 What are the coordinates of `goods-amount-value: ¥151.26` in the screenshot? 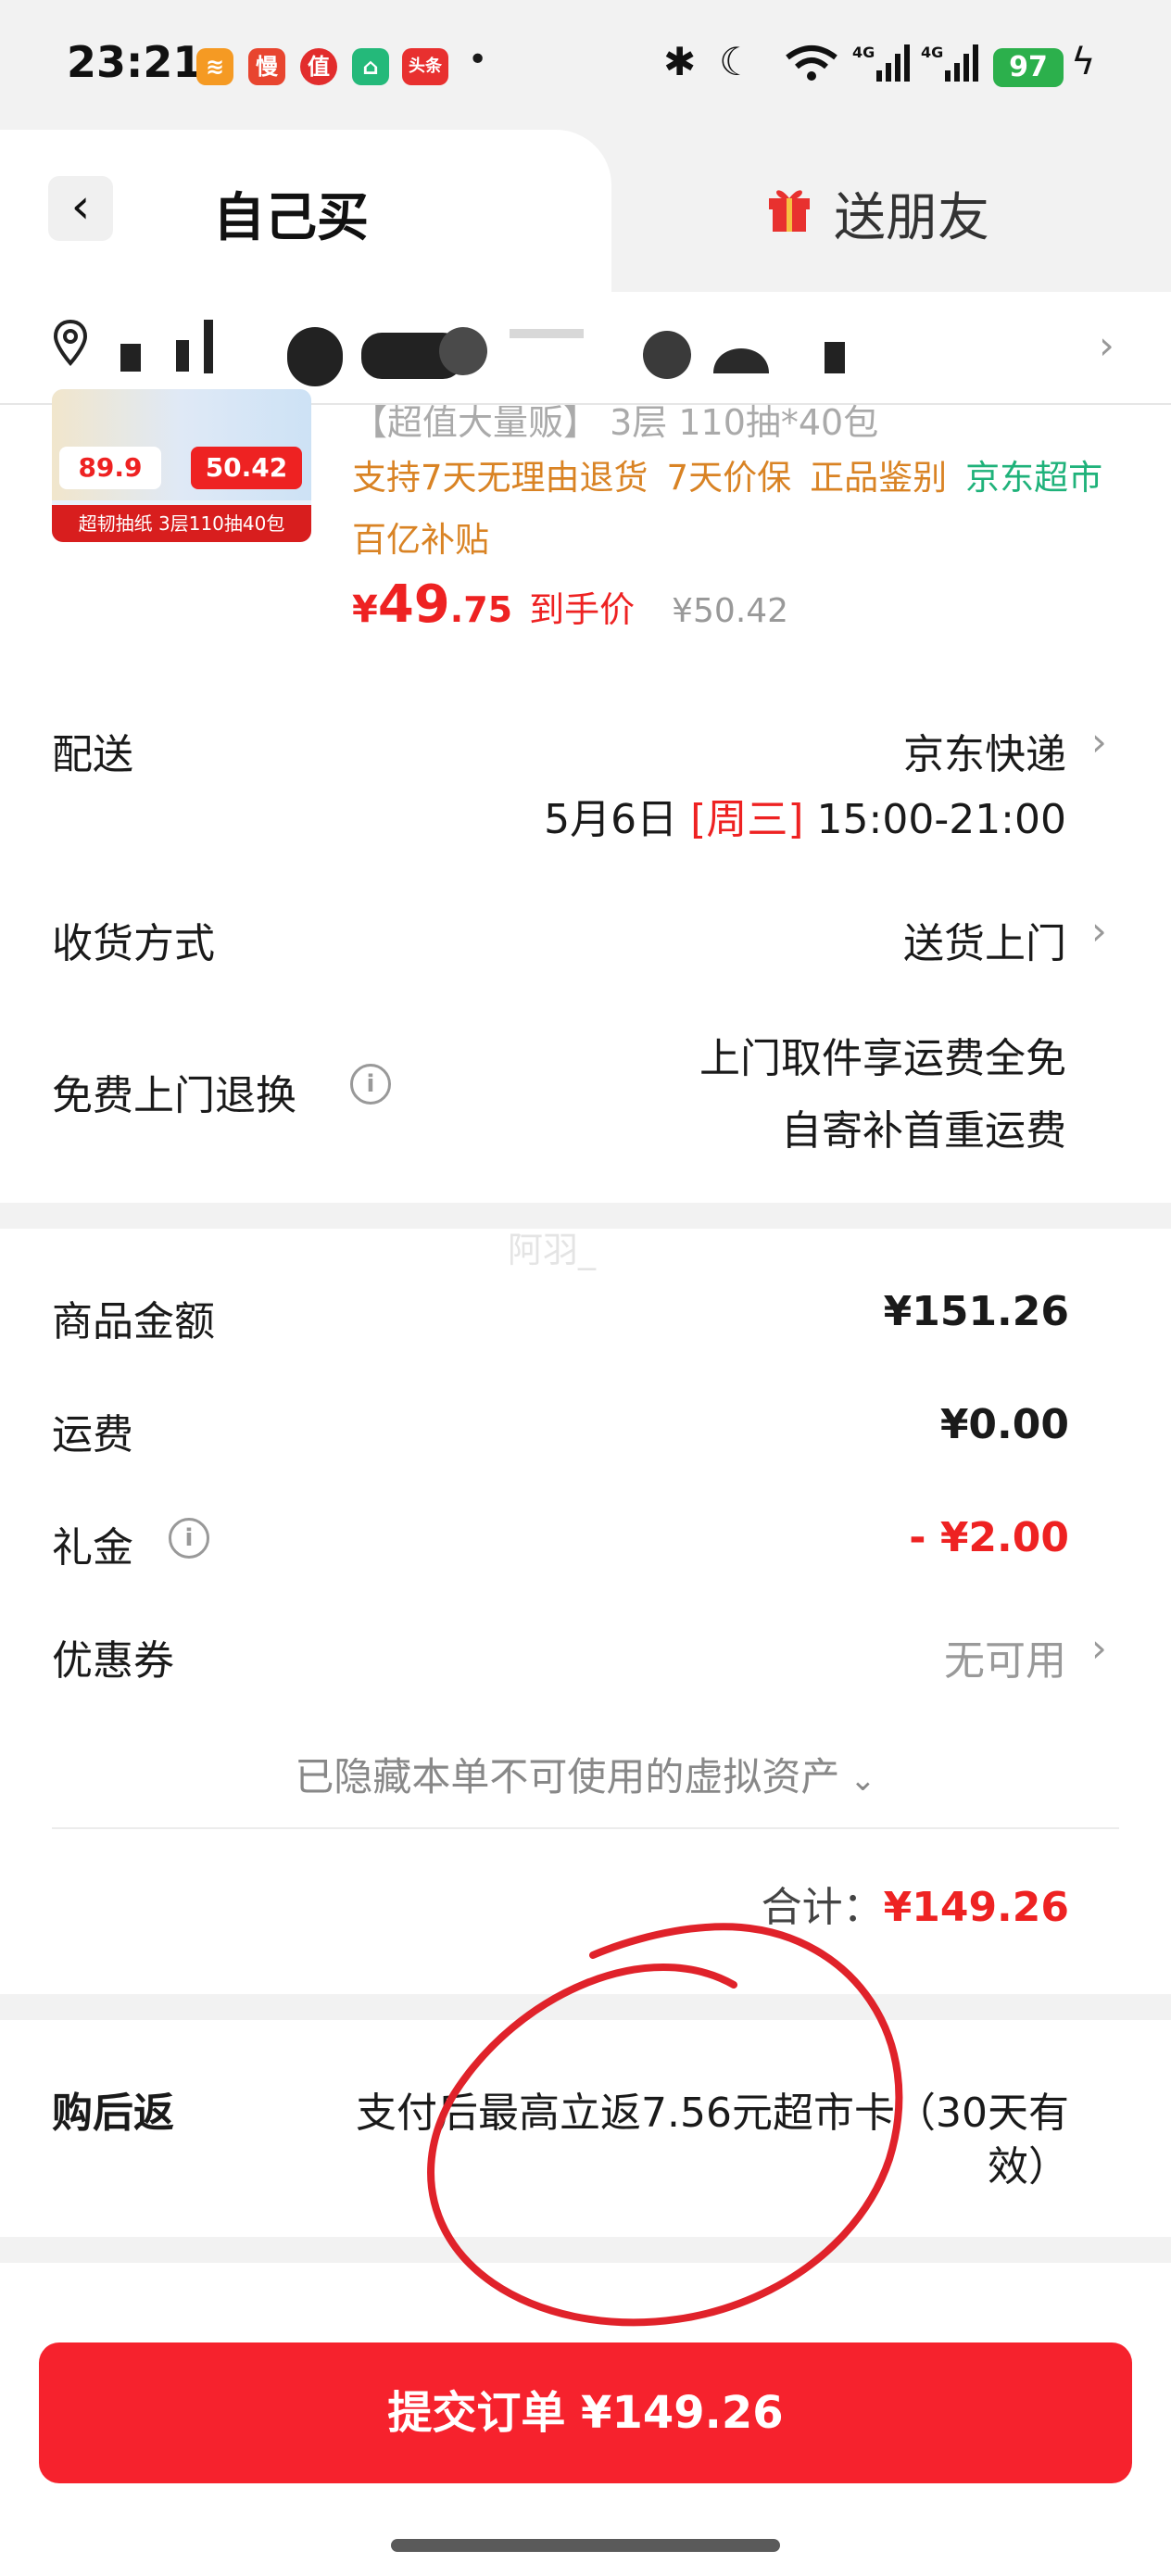 It's located at (976, 1311).